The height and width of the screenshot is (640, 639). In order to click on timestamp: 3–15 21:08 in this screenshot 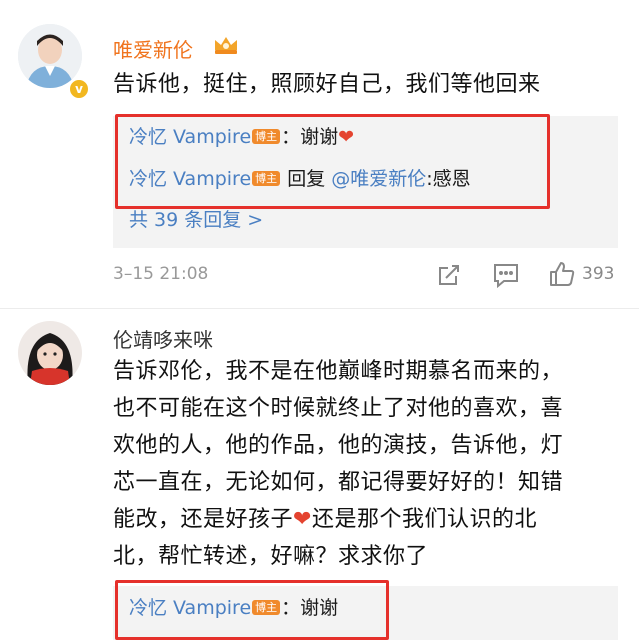, I will do `click(161, 274)`.